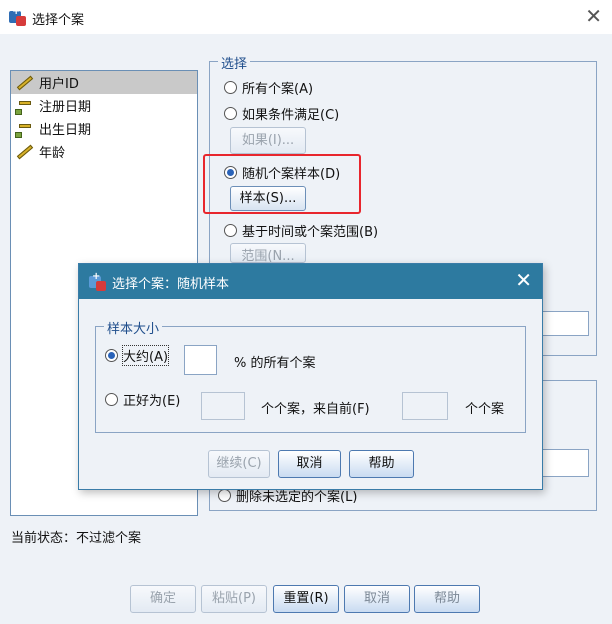 The width and height of the screenshot is (612, 624). I want to click on reset-button: 重置(R), so click(306, 599).